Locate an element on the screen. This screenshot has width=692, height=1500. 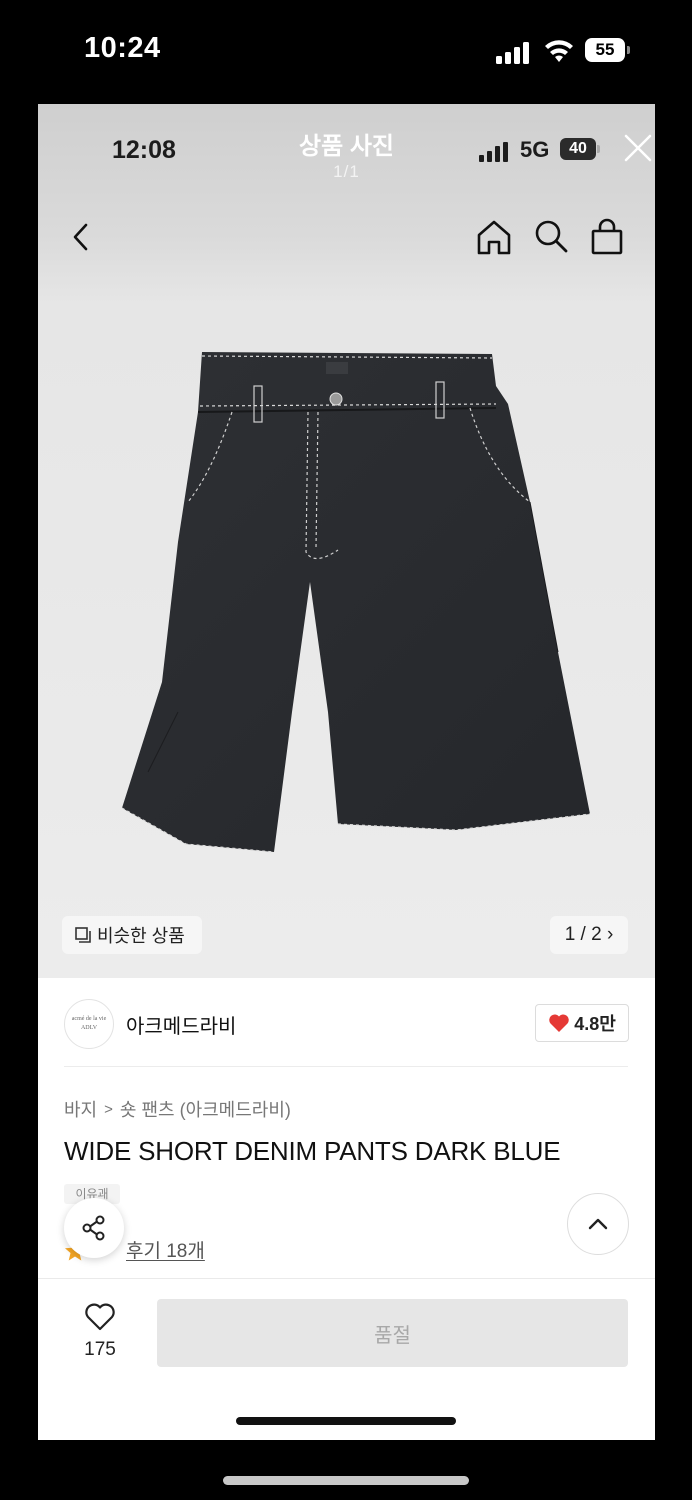
home-icon is located at coordinates (494, 237).